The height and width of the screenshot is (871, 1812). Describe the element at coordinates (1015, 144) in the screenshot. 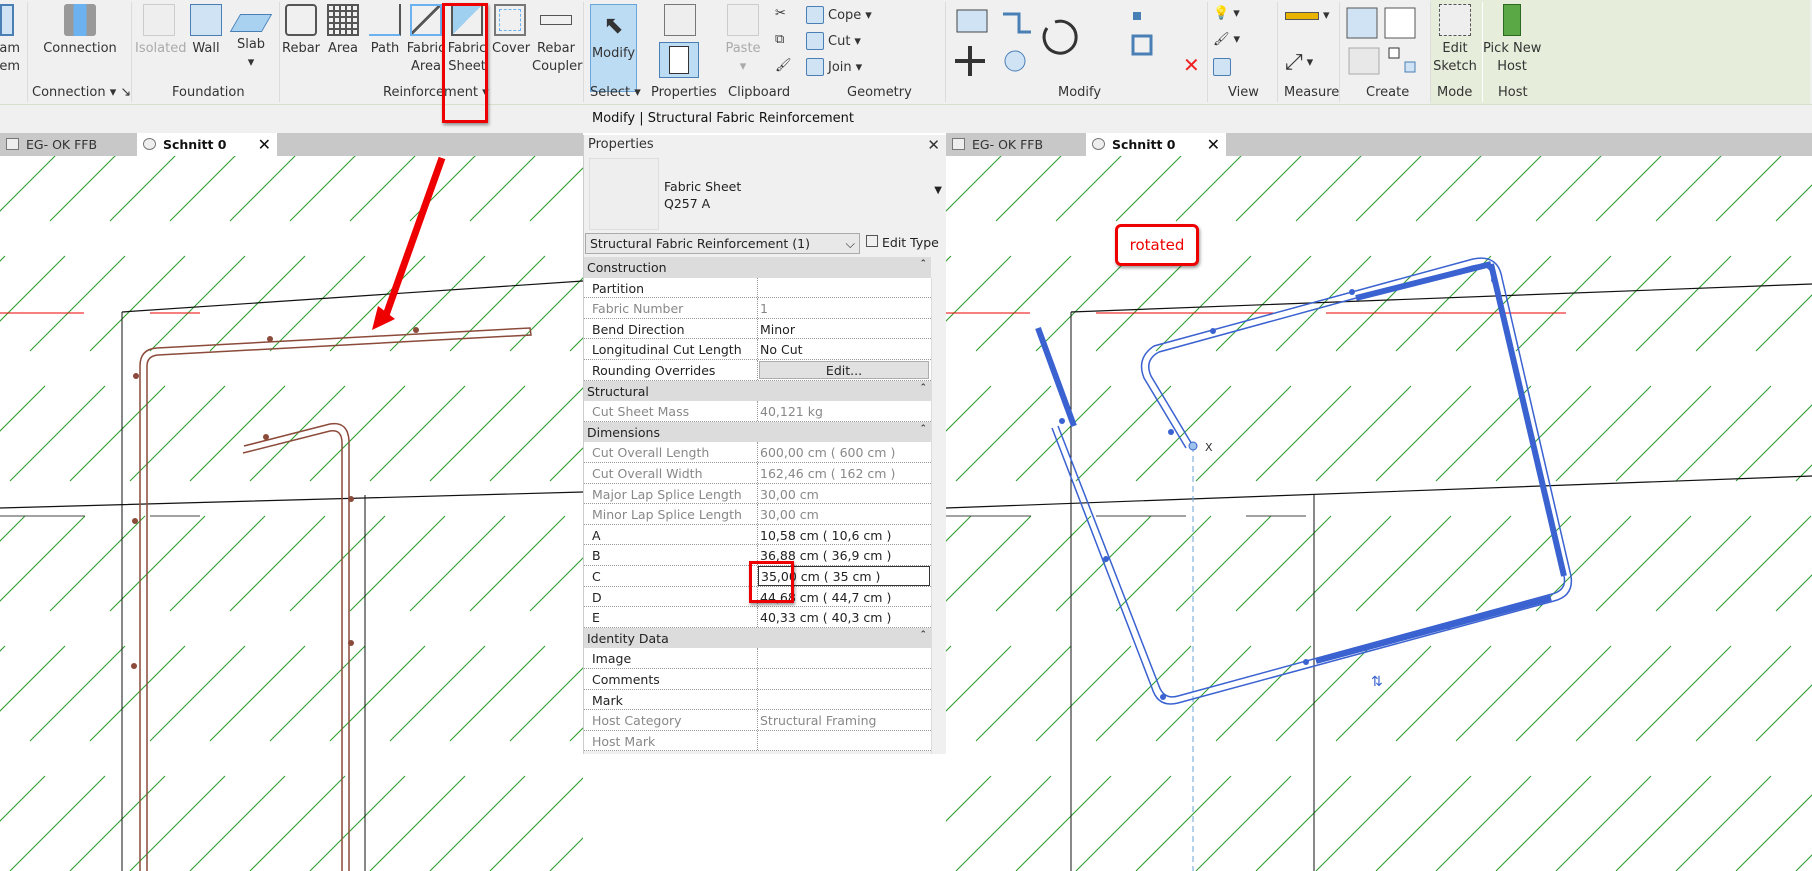

I see `tab-eg-ok-ffb-right: EG- OK FFB` at that location.